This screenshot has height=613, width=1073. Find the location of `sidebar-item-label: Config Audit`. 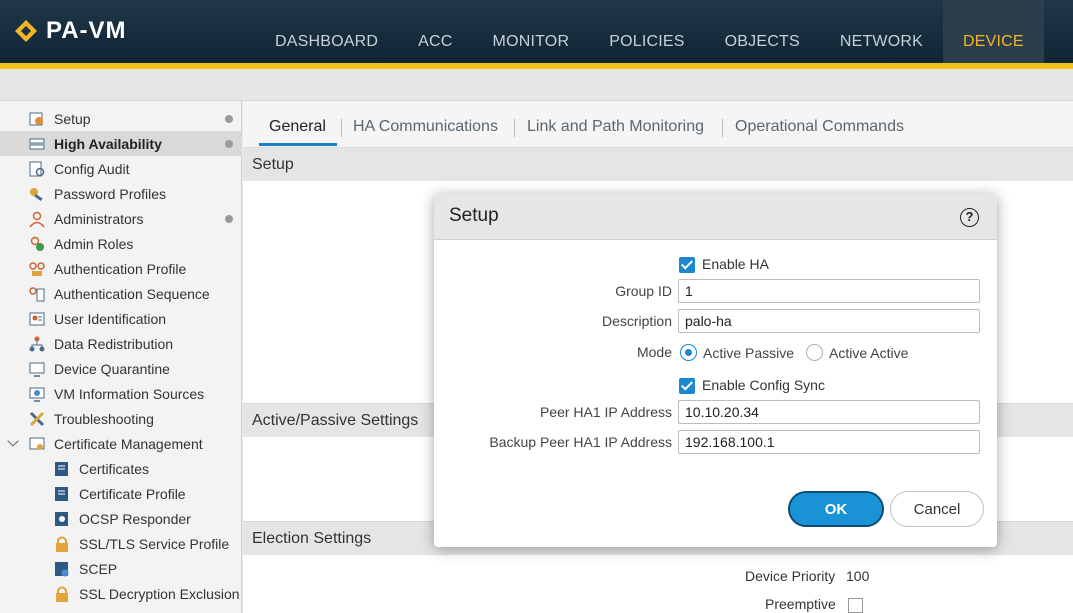

sidebar-item-label: Config Audit is located at coordinates (92, 168).